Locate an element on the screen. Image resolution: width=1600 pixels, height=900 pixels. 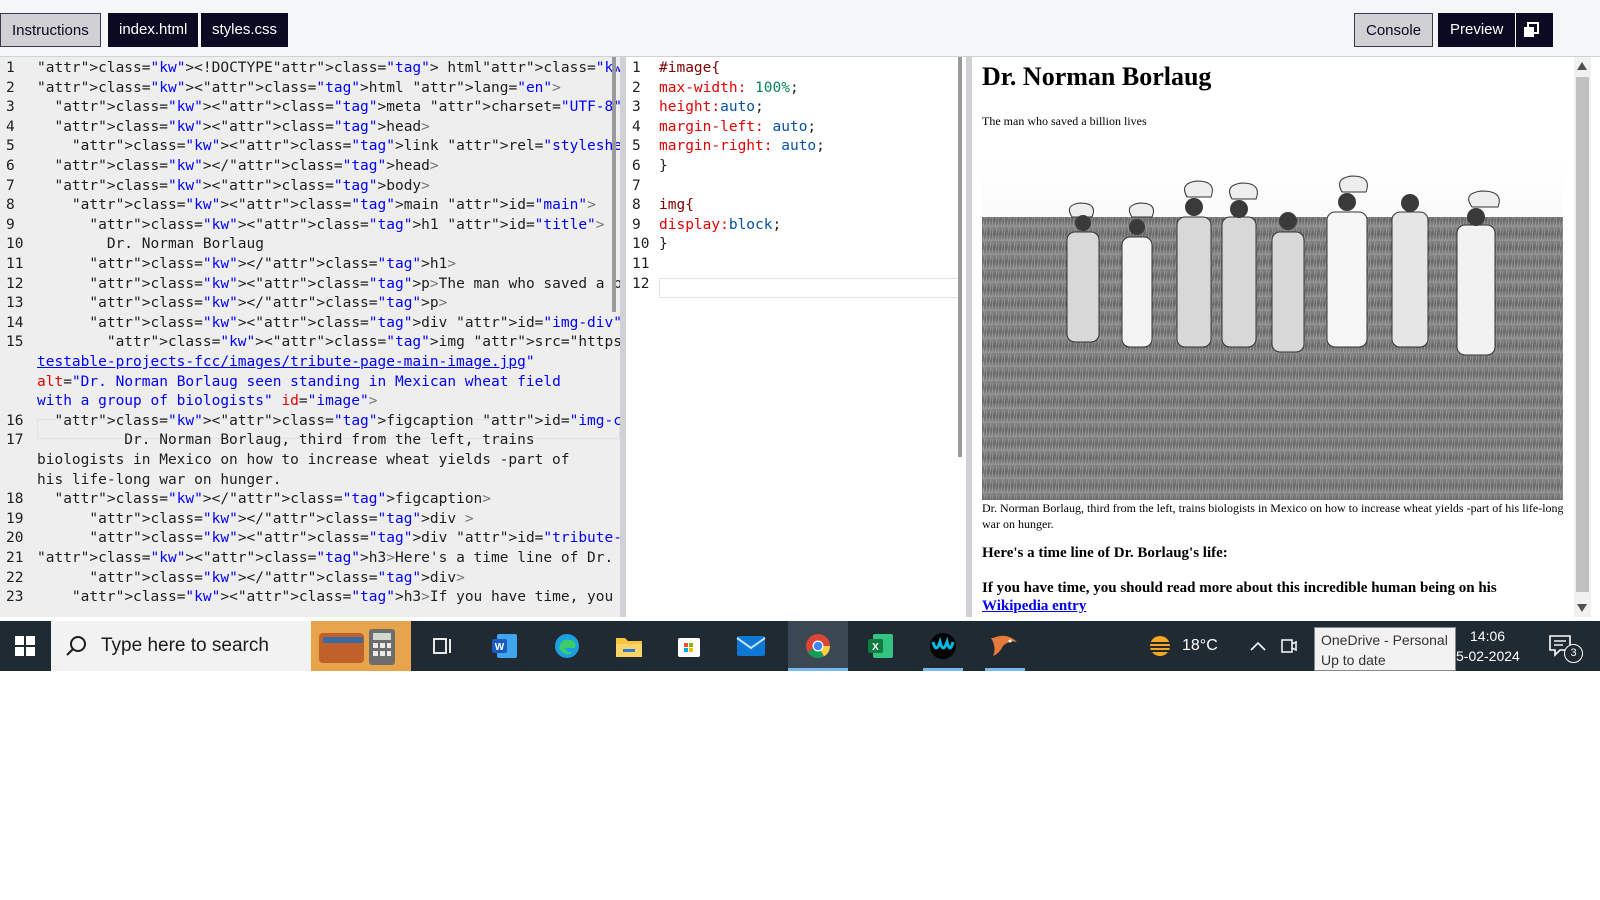
edge-icon is located at coordinates (567, 646).